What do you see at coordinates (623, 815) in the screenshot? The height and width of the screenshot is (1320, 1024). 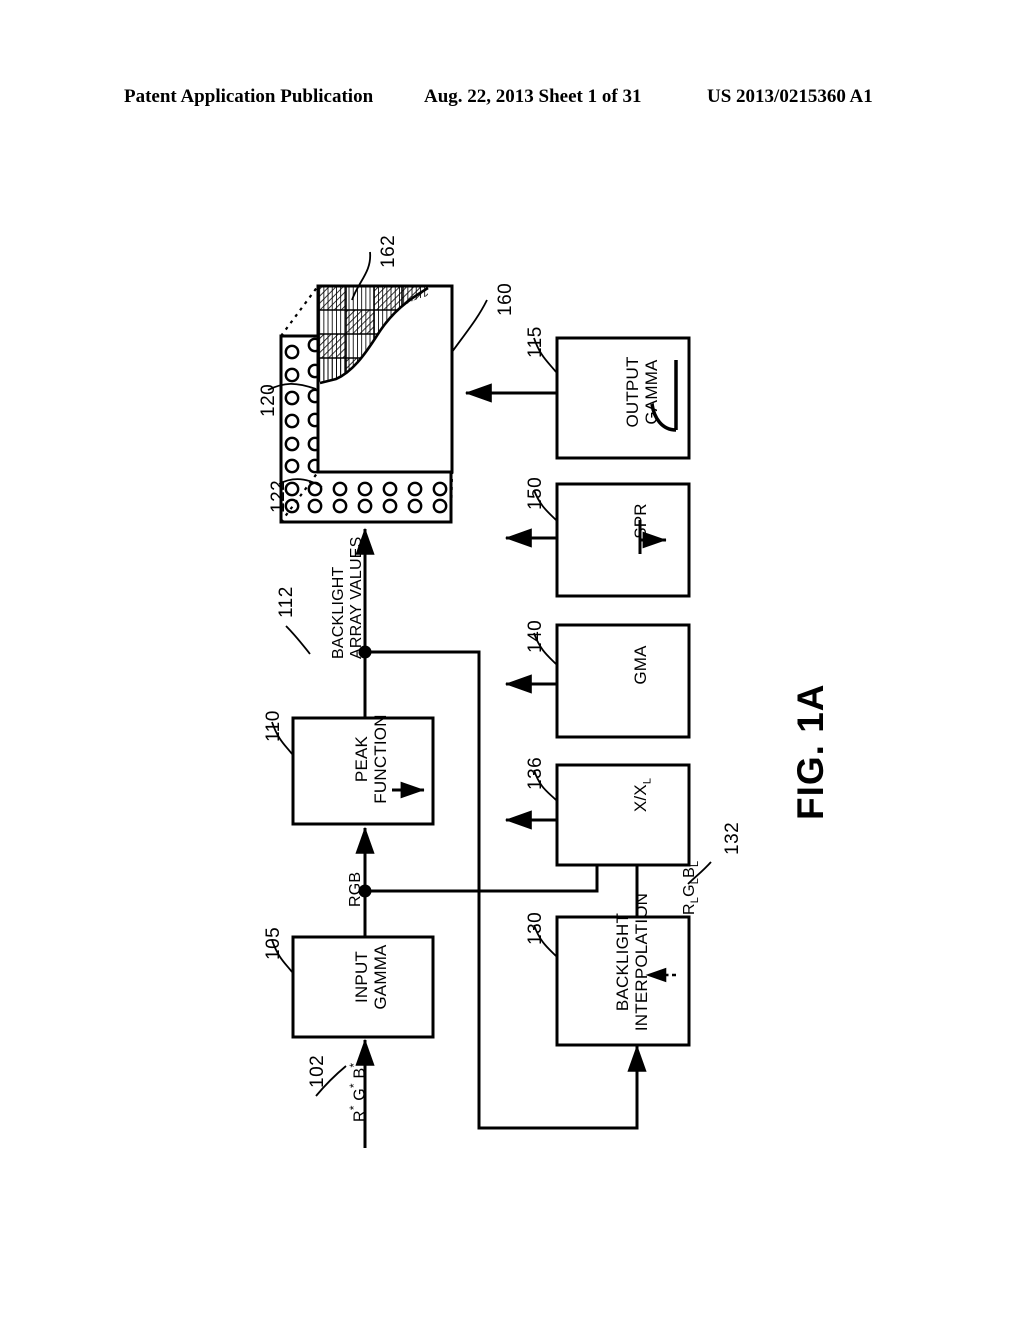 I see `block-x-over-xl-rect` at bounding box center [623, 815].